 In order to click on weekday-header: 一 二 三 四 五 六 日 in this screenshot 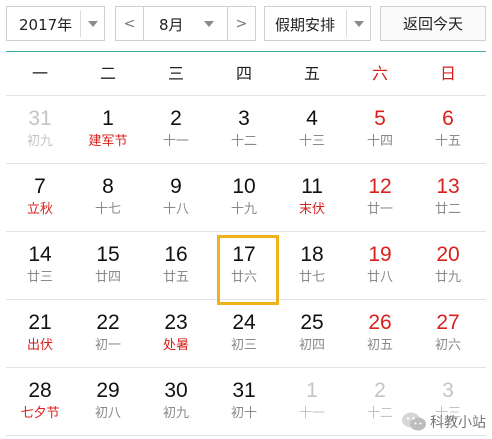, I will do `click(246, 74)`.